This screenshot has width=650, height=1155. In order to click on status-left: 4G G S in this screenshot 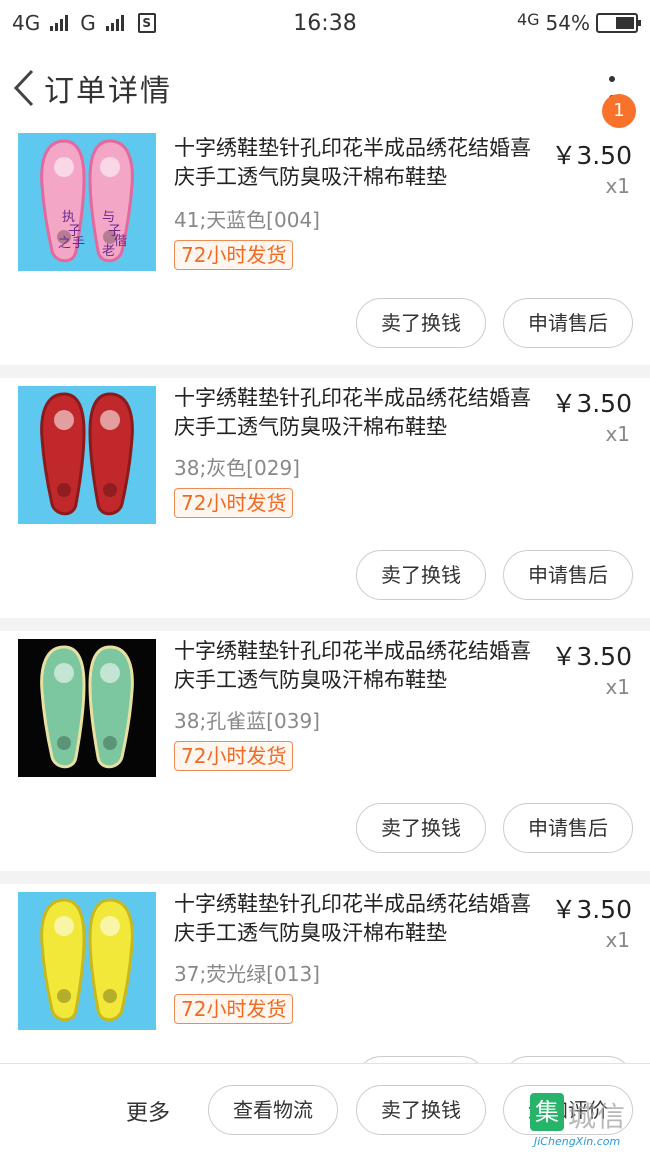, I will do `click(84, 23)`.